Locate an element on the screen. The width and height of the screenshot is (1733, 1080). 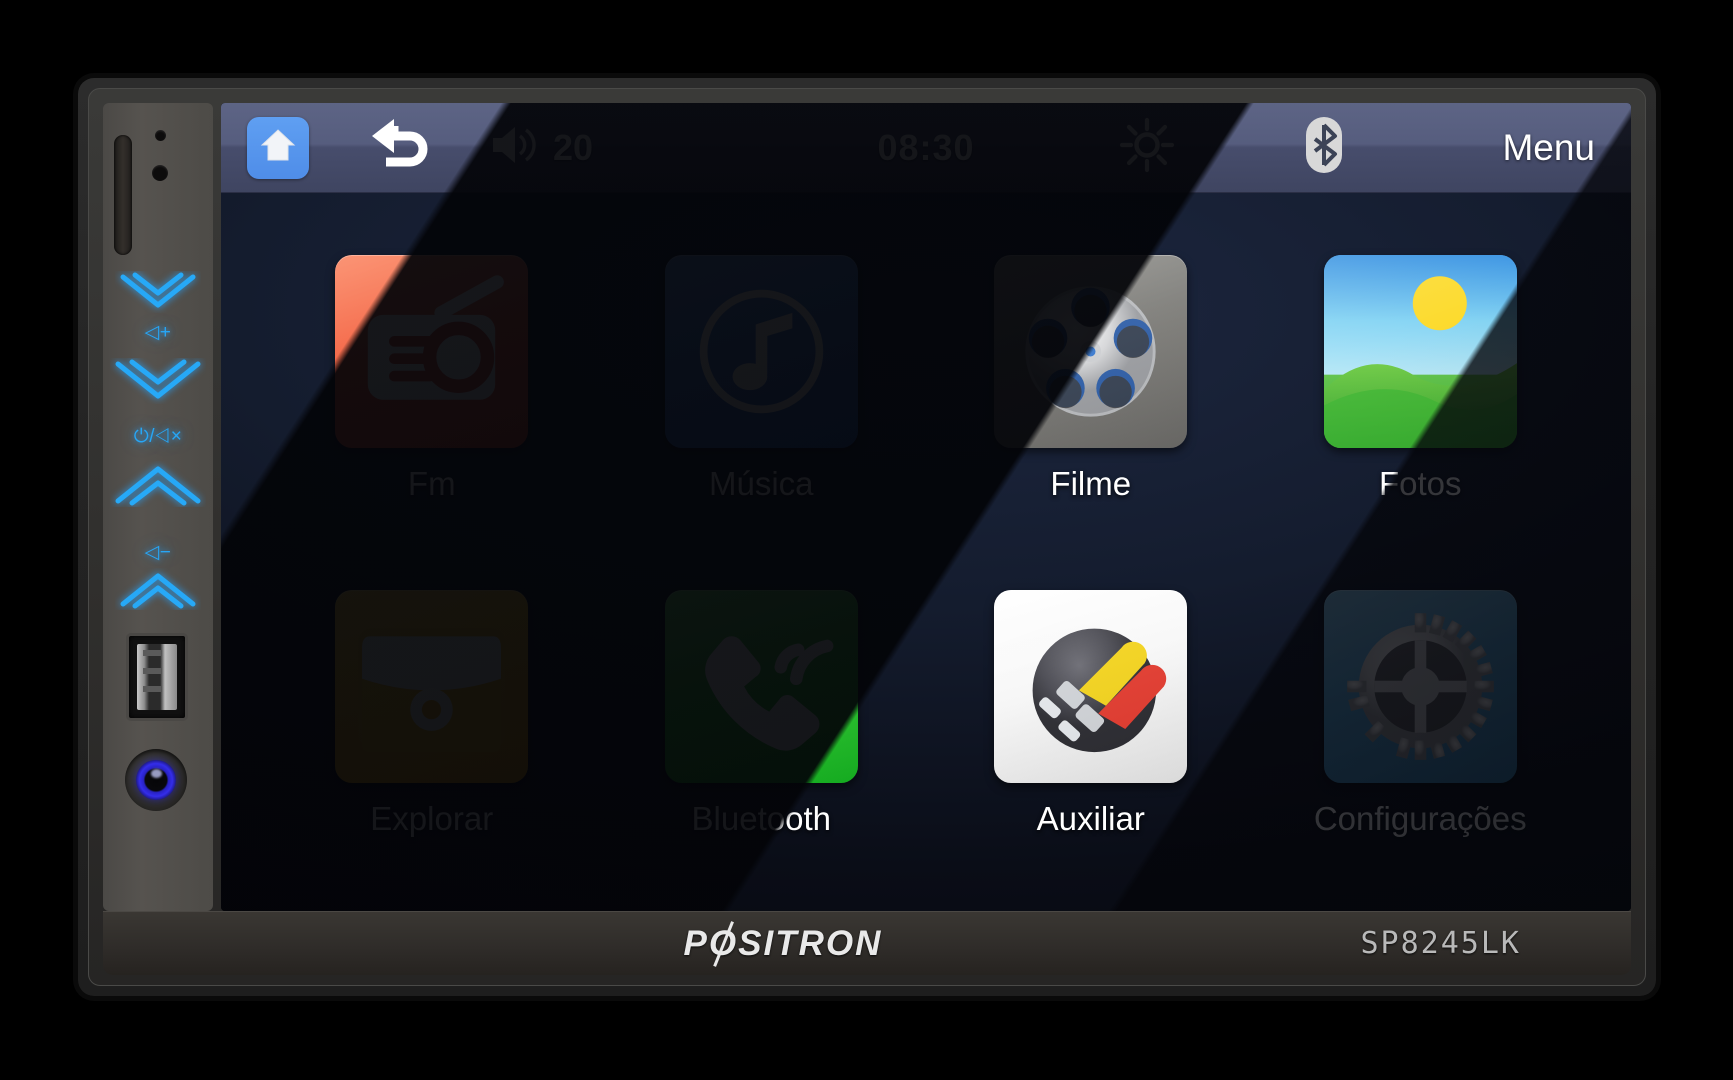
app-item-explorar: Explorar is located at coordinates (432, 713).